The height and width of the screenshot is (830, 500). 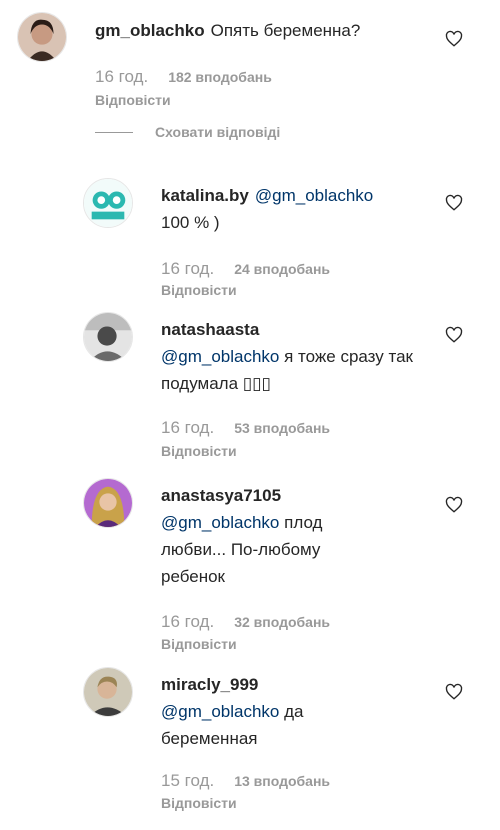 I want to click on comment-text: gm_oblachko Опять беременна?, so click(x=265, y=30).